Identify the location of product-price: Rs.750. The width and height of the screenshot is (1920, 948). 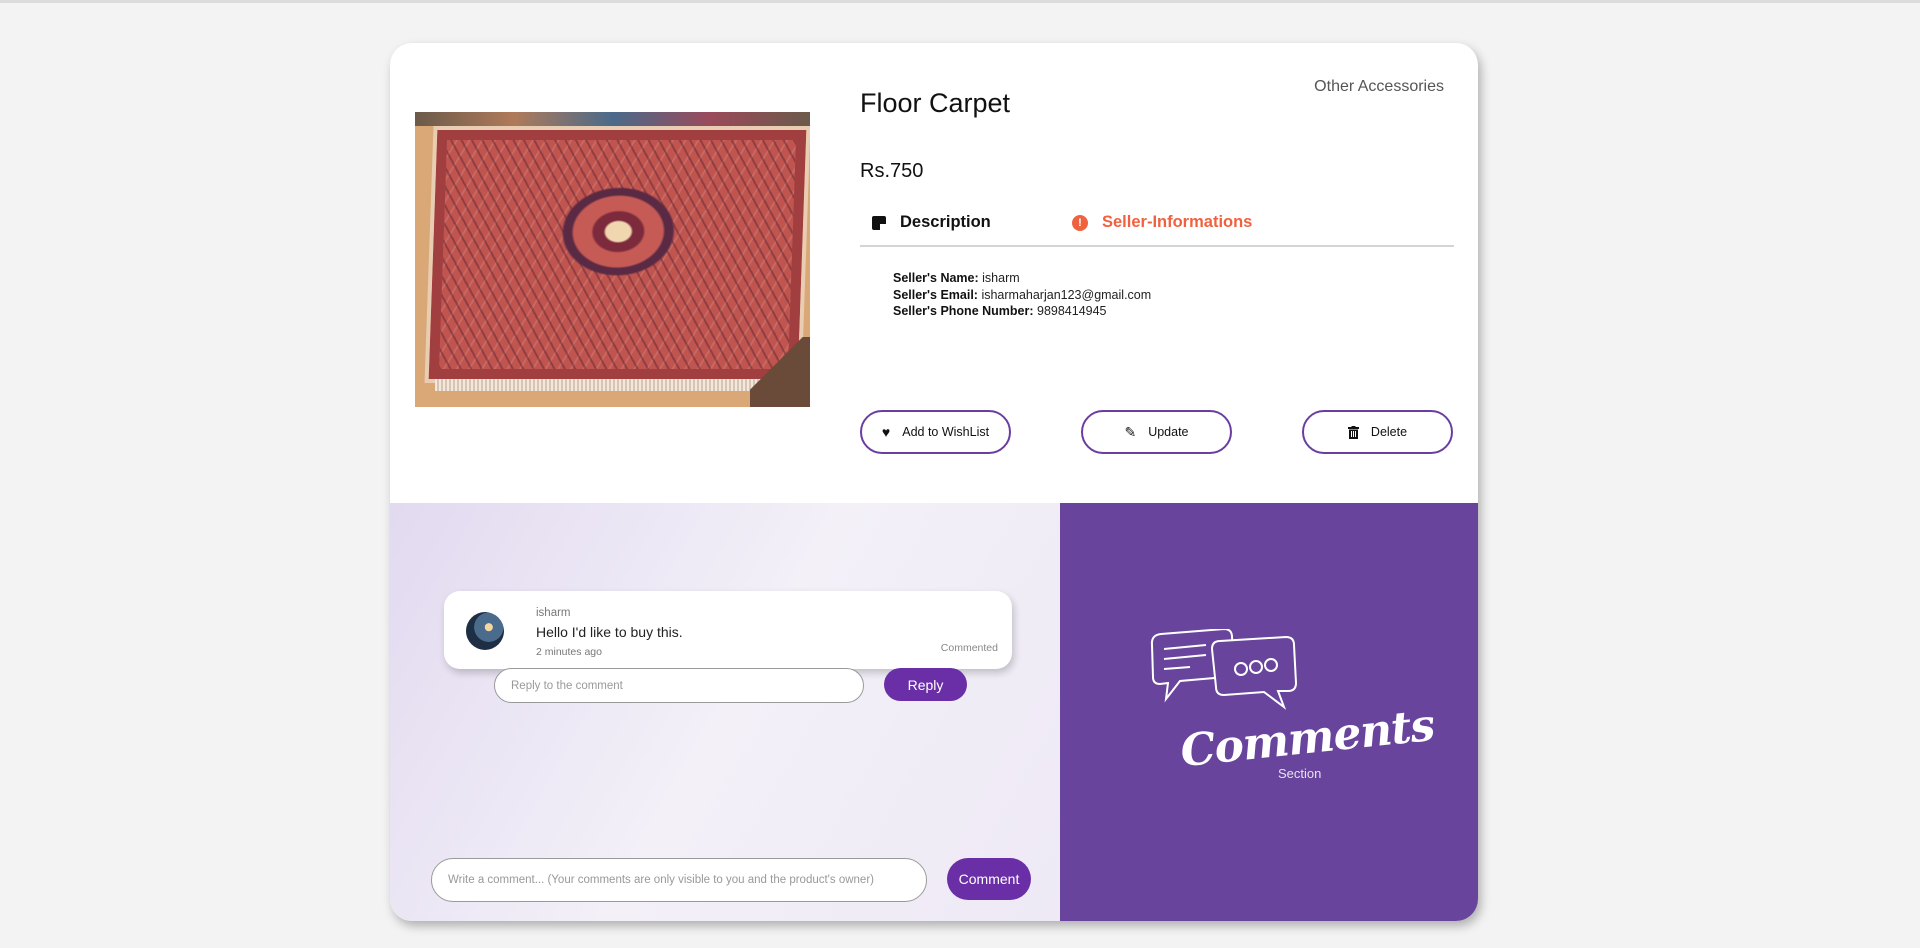
(892, 171).